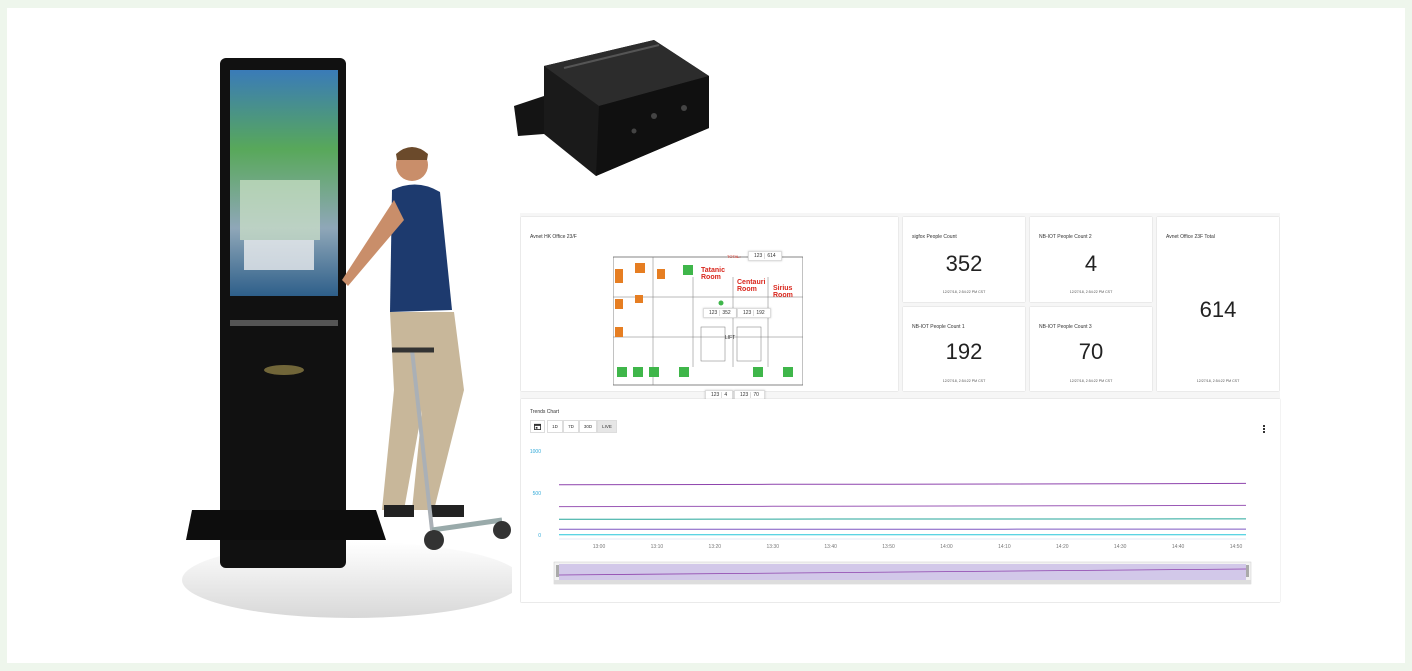 This screenshot has height=671, width=1412. What do you see at coordinates (1264, 429) in the screenshot?
I see `more-vert-icon` at bounding box center [1264, 429].